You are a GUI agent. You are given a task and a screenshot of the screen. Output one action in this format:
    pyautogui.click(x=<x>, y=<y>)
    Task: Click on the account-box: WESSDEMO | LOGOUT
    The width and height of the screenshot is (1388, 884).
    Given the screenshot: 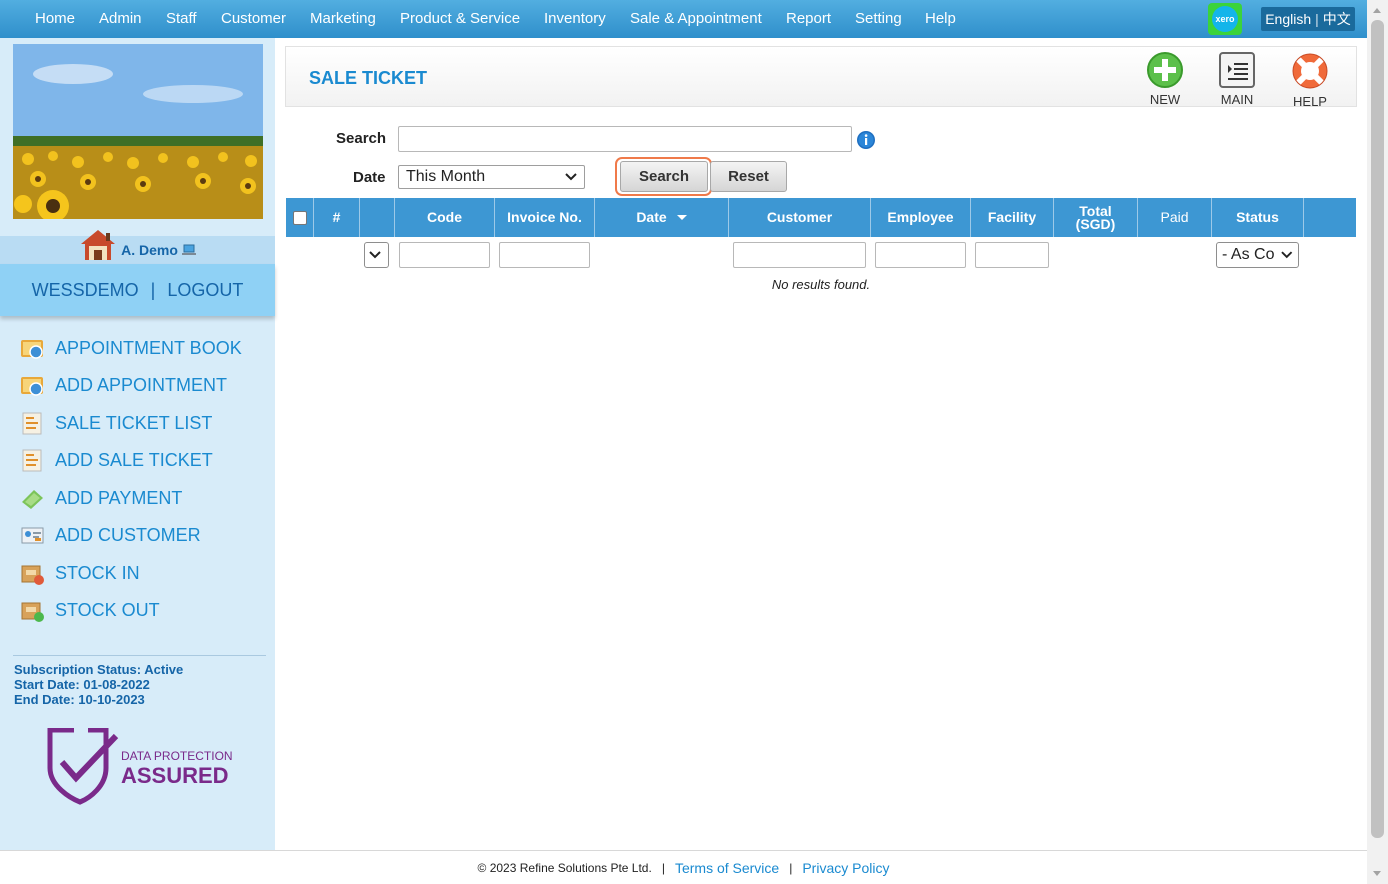 What is the action you would take?
    pyautogui.click(x=137, y=290)
    